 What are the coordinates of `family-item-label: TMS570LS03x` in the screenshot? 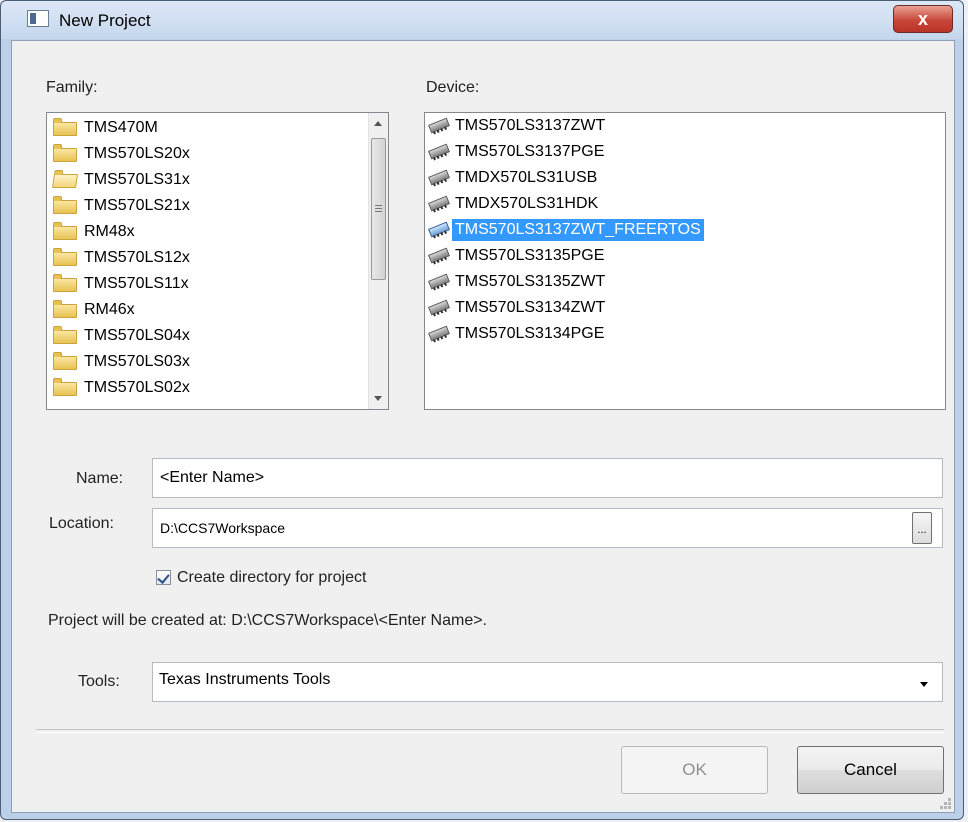 It's located at (137, 361).